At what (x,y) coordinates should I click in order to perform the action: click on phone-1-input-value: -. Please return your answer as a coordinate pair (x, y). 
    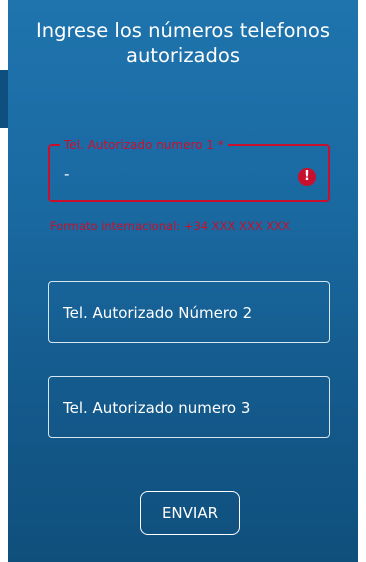
    Looking at the image, I should click on (66, 174).